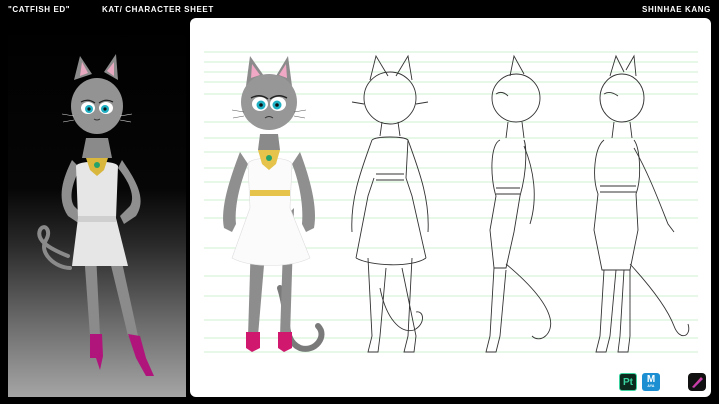 The width and height of the screenshot is (719, 404). What do you see at coordinates (39, 9) in the screenshot?
I see `project-title: "CATFISH ED"` at bounding box center [39, 9].